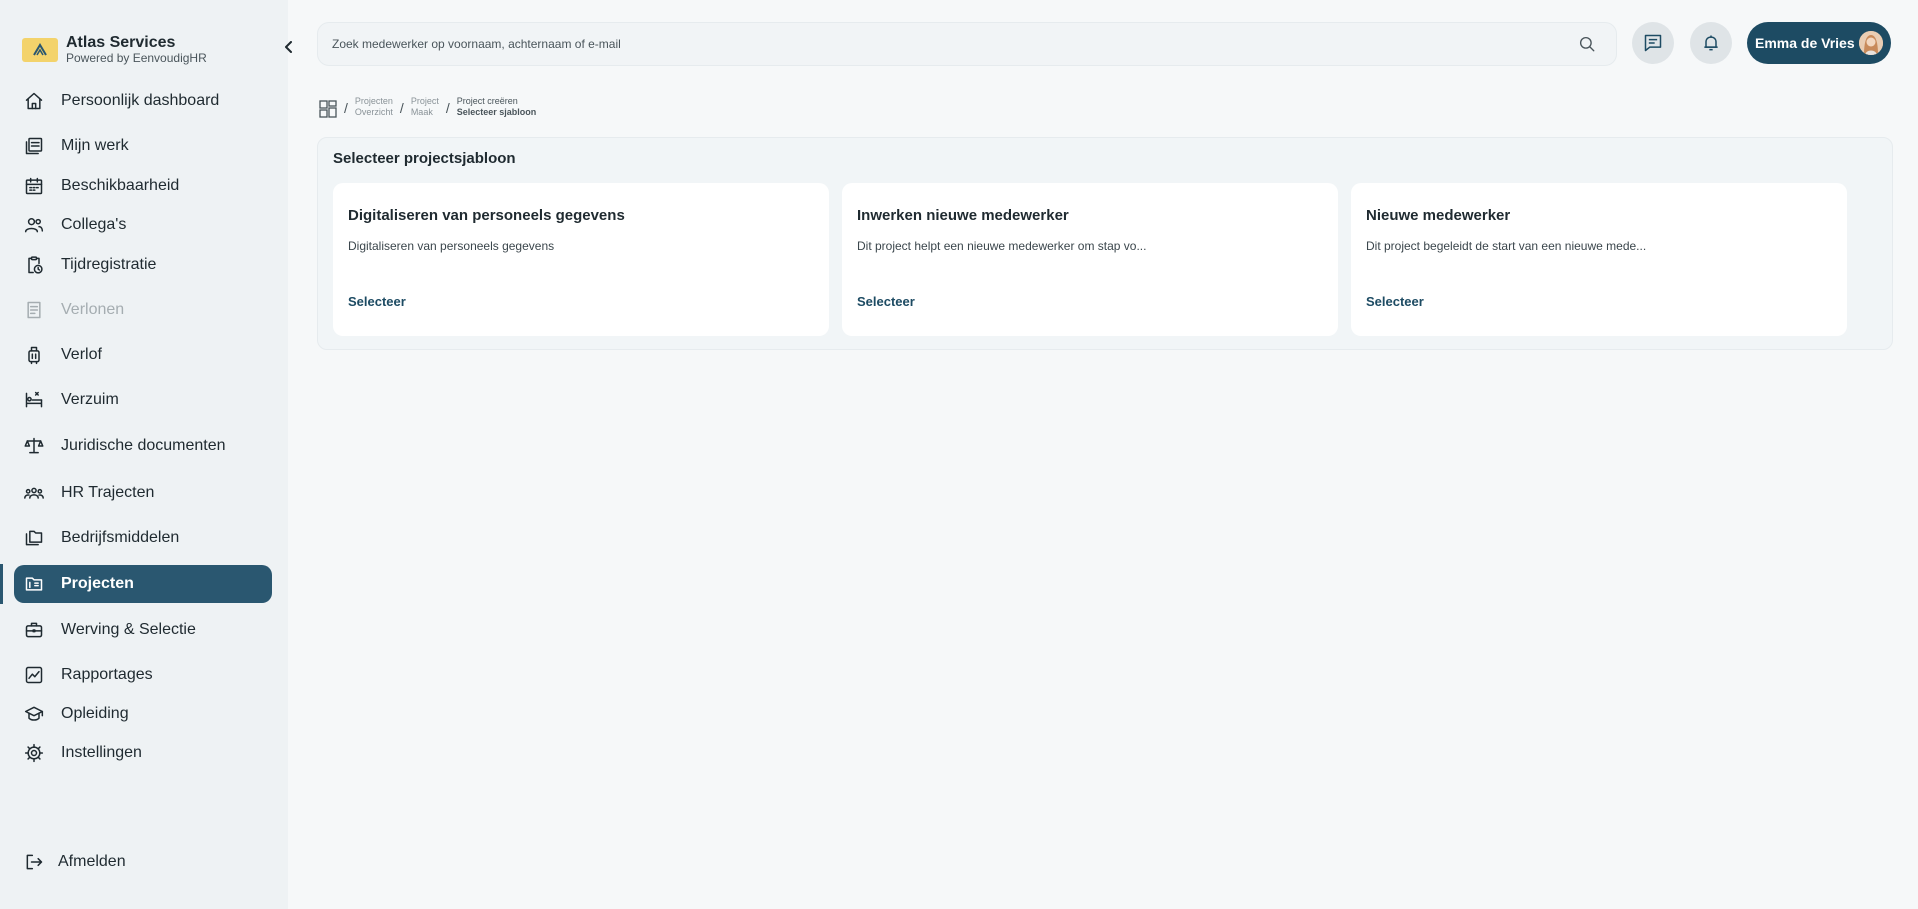 The image size is (1918, 909). What do you see at coordinates (143, 146) in the screenshot?
I see `sidebar-item-mijn-werk: Mijn werk` at bounding box center [143, 146].